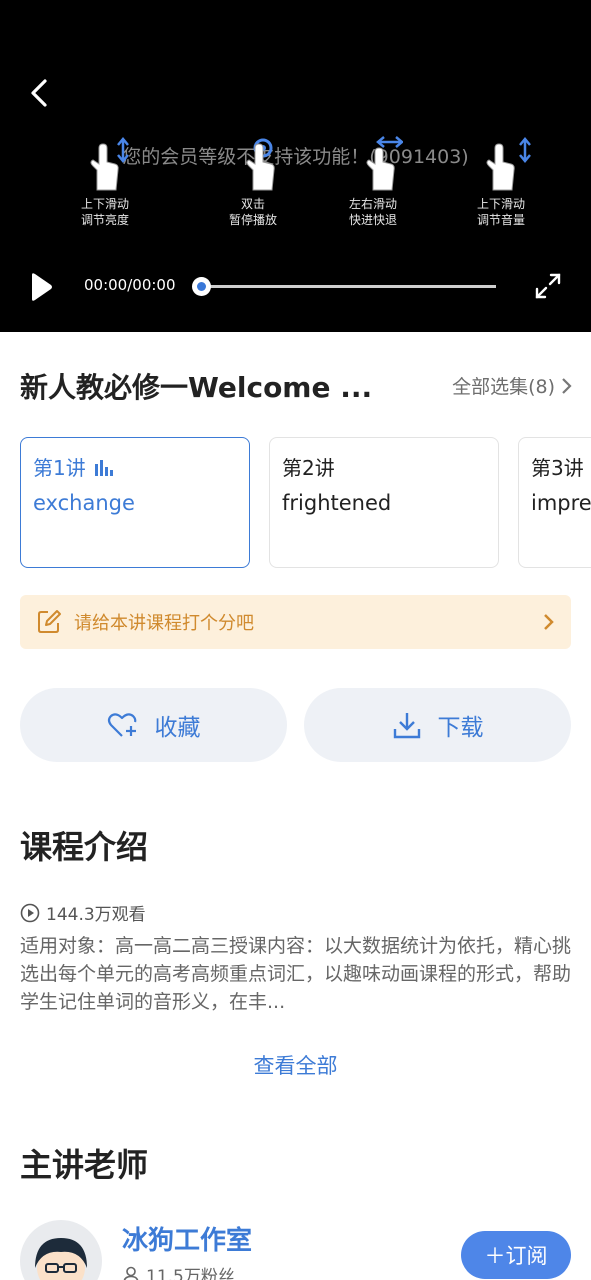  I want to click on download-button: 下载, so click(437, 725).